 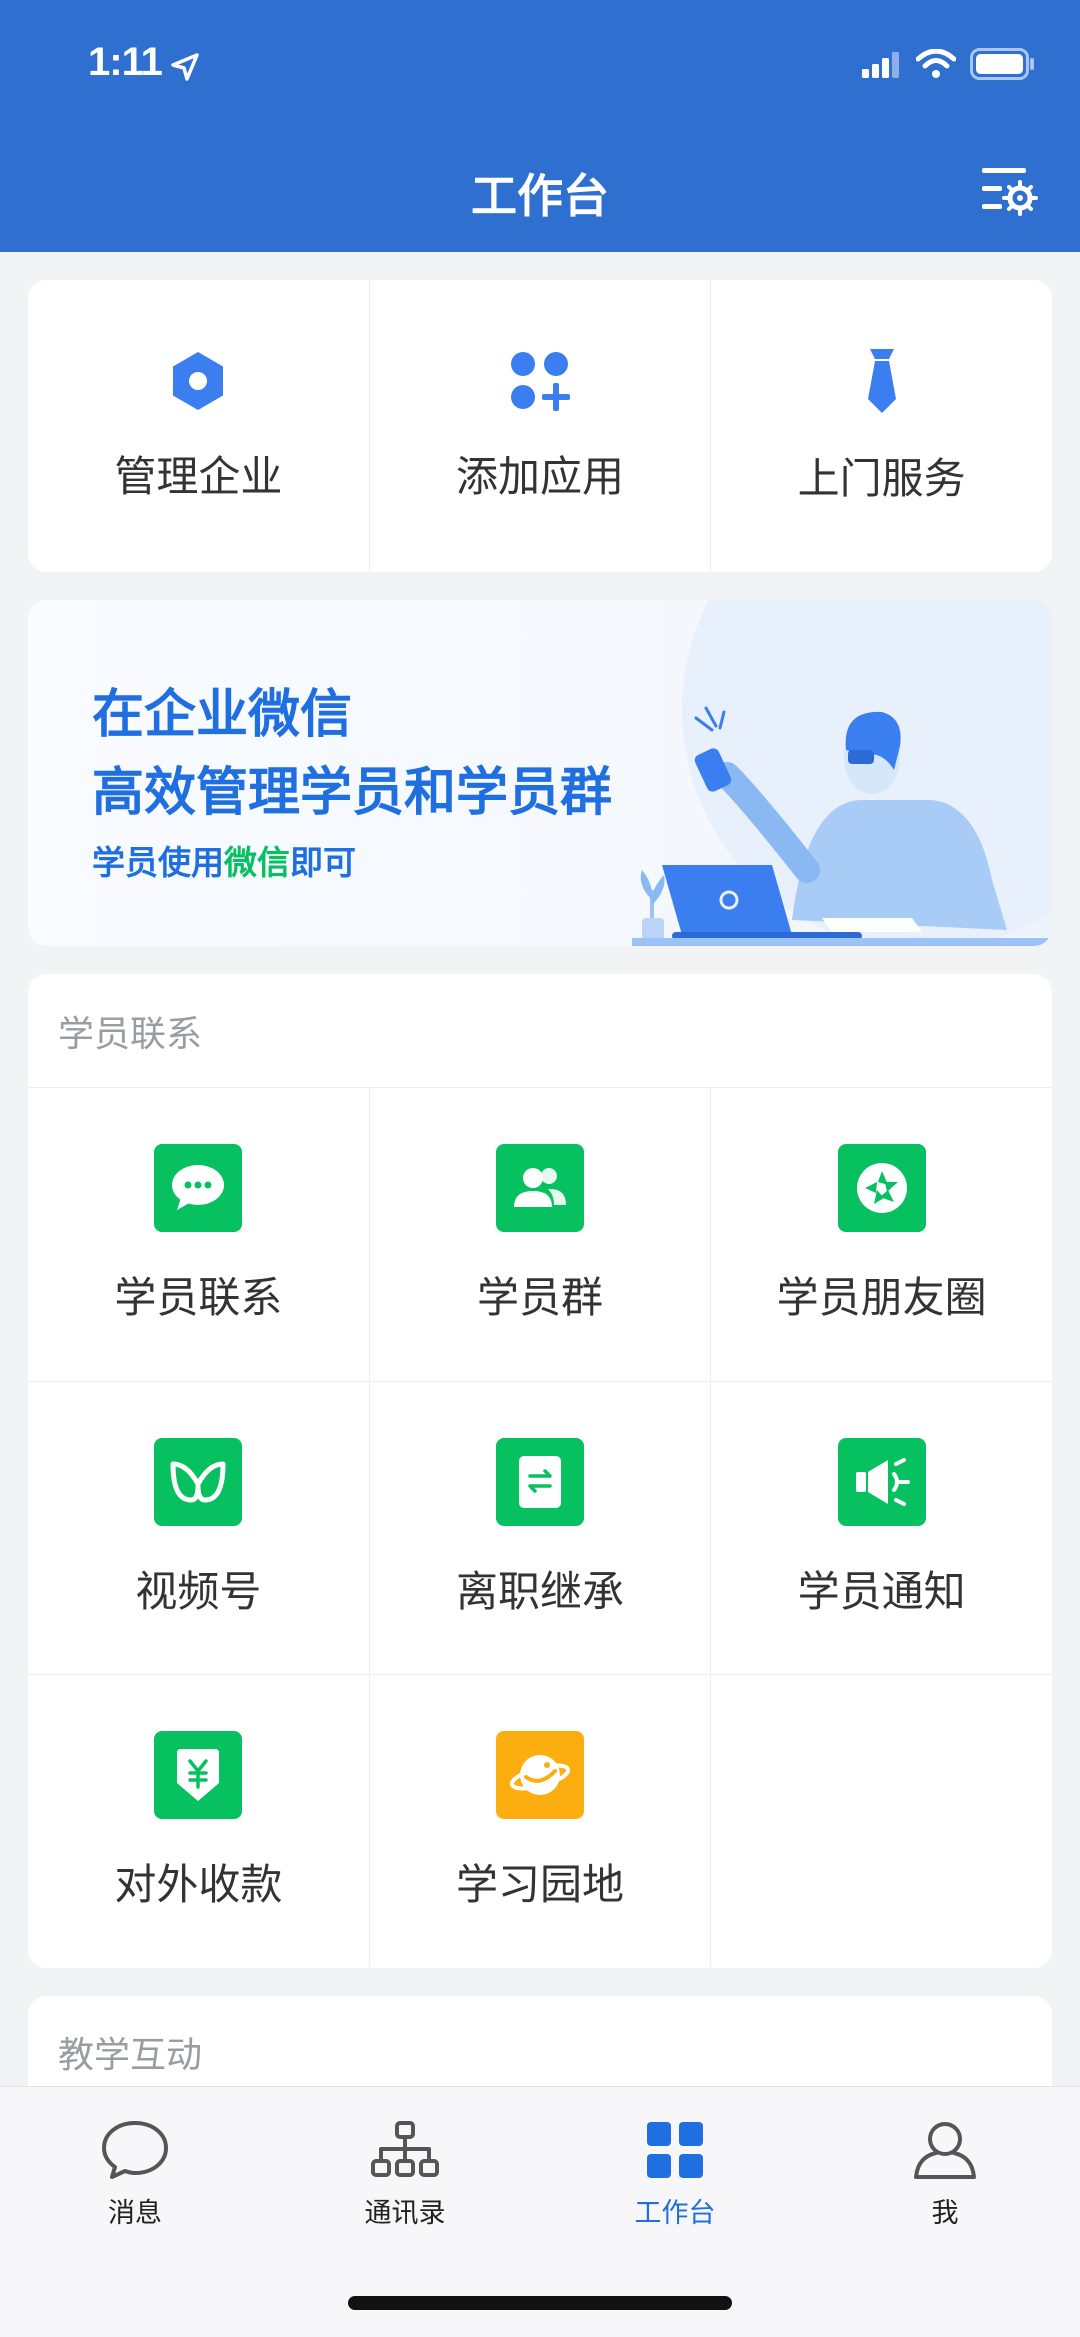 I want to click on external-payment-app: 对外收款, so click(x=198, y=1821).